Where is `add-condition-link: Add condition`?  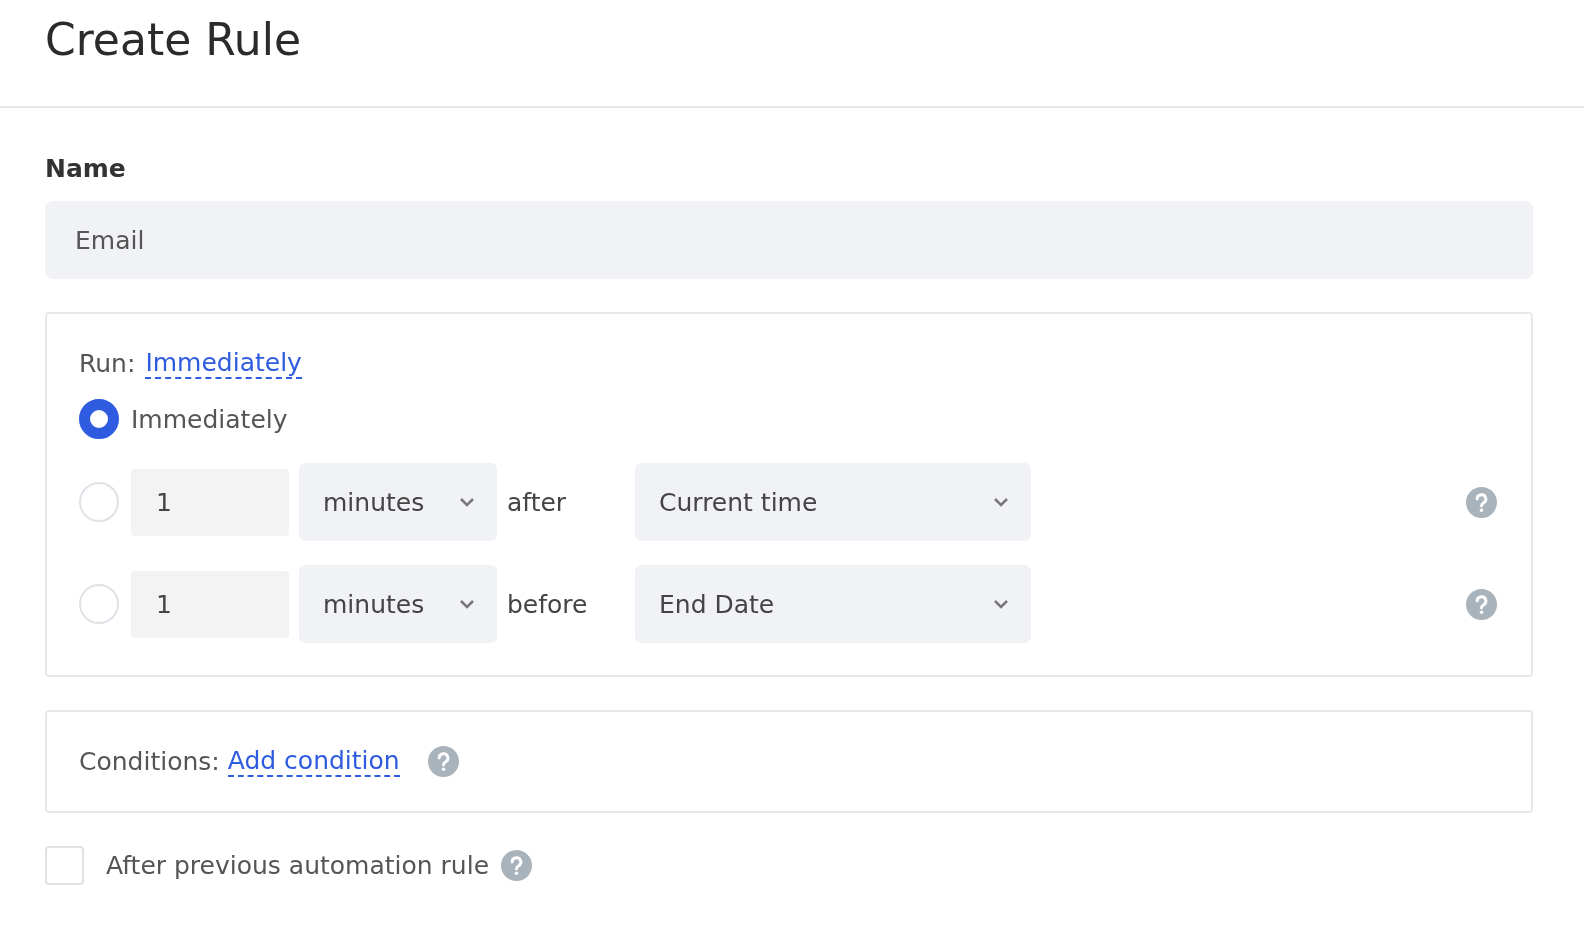
add-condition-link: Add condition is located at coordinates (313, 761).